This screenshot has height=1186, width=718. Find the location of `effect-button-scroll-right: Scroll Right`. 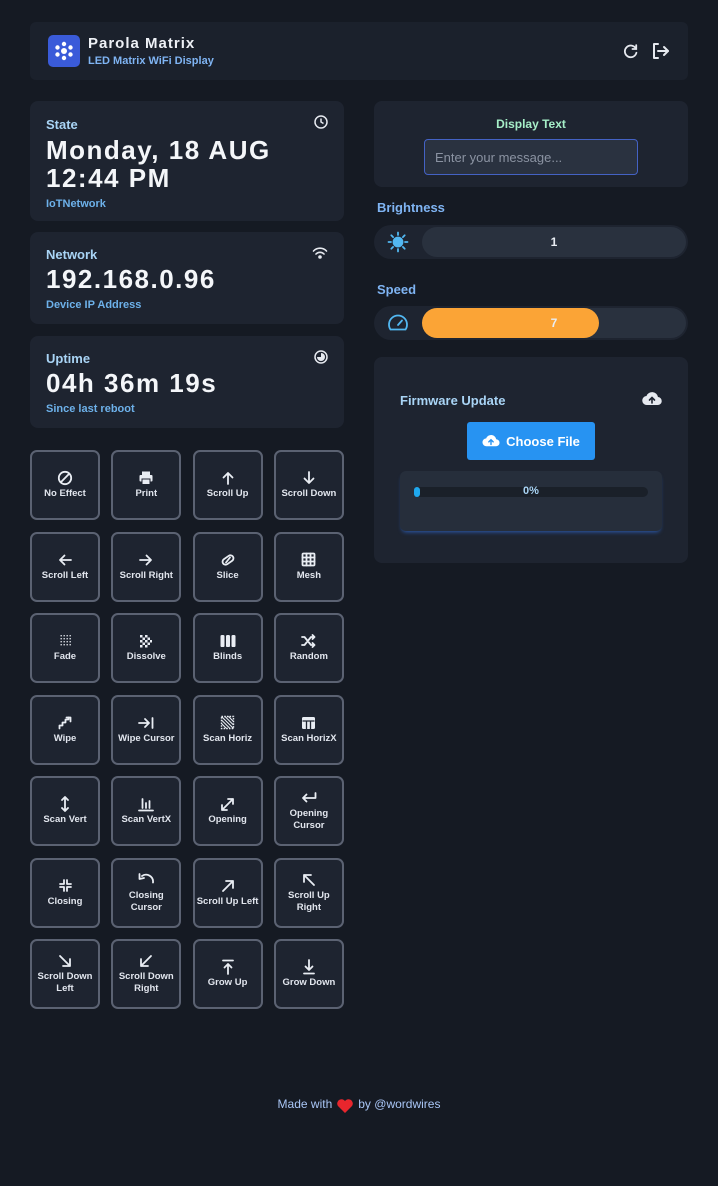

effect-button-scroll-right: Scroll Right is located at coordinates (146, 566).